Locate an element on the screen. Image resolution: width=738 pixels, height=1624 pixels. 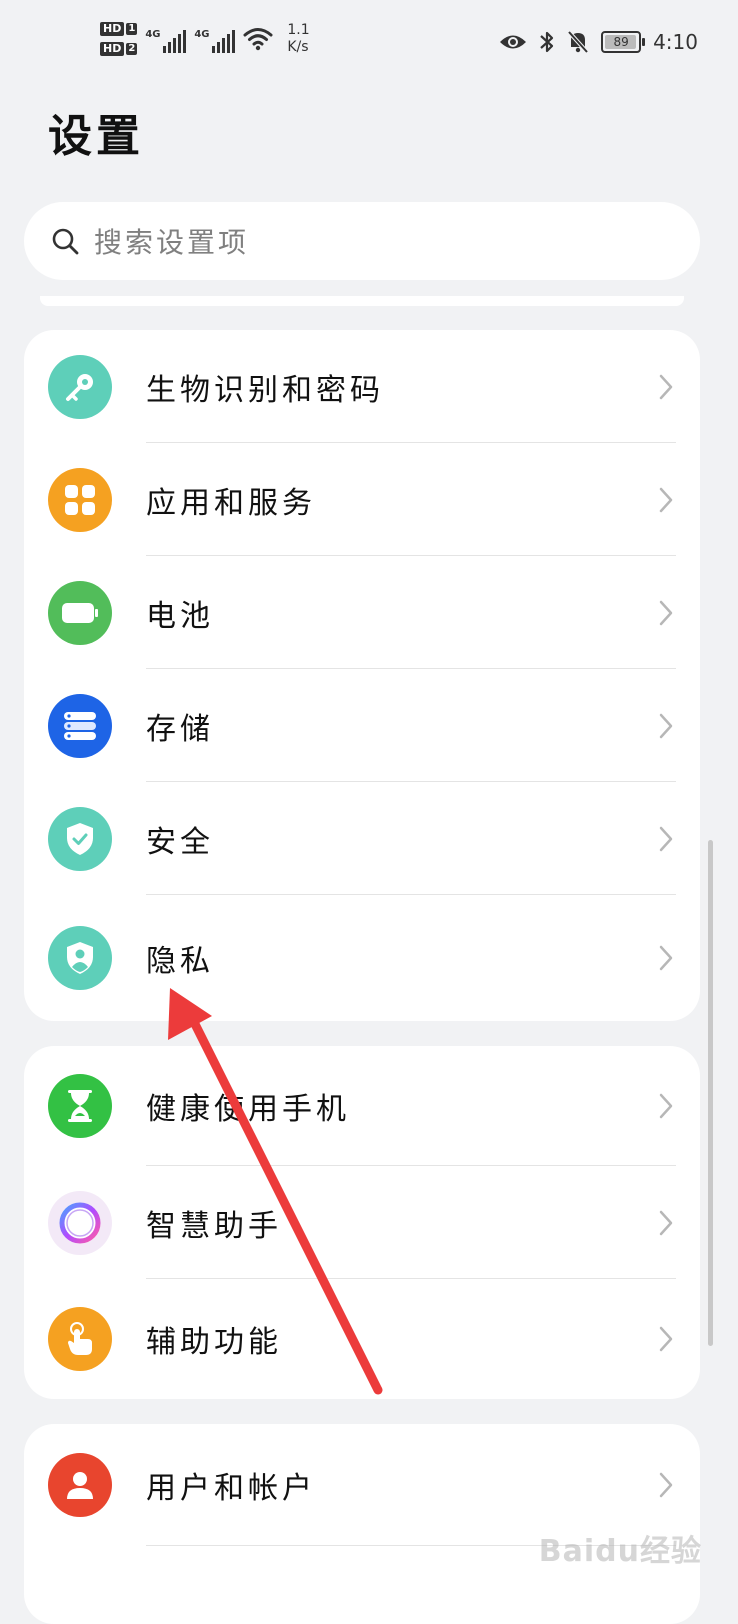
hourglass-icon is located at coordinates (80, 1106).